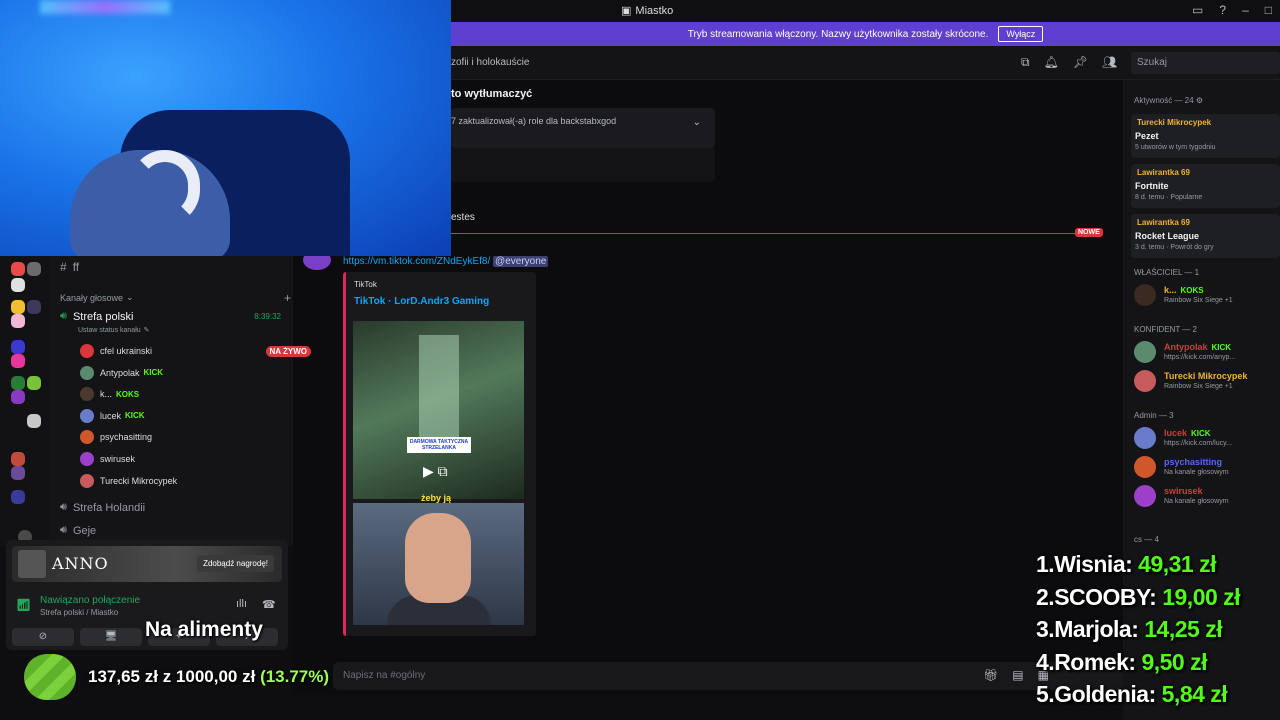 The height and width of the screenshot is (720, 1280). I want to click on signal-icon: 📶︎, so click(23, 605).